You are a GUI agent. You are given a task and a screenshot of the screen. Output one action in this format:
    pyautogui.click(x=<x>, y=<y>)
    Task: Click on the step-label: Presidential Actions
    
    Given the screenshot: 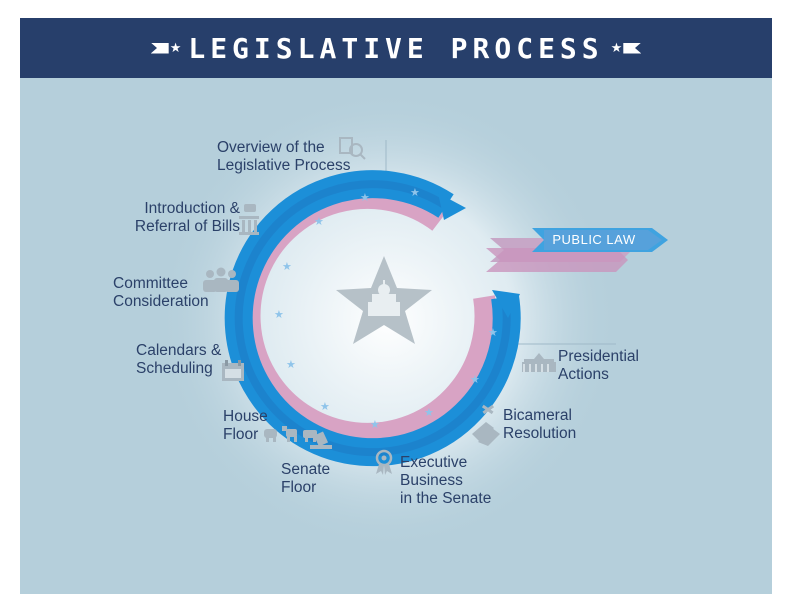 What is the action you would take?
    pyautogui.click(x=598, y=365)
    